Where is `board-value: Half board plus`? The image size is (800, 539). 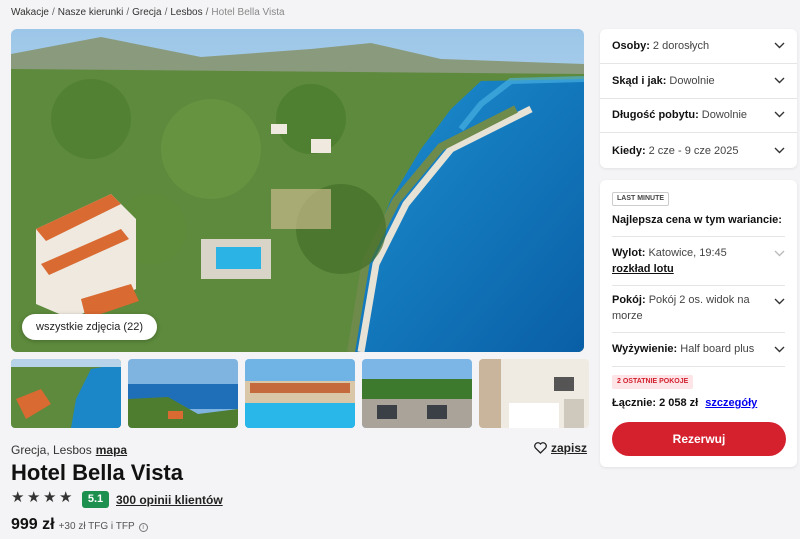
board-value: Half board plus is located at coordinates (717, 349).